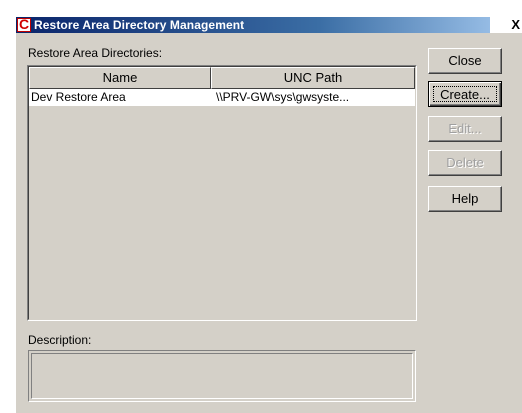 The height and width of the screenshot is (413, 522). I want to click on close-button: Close, so click(465, 61).